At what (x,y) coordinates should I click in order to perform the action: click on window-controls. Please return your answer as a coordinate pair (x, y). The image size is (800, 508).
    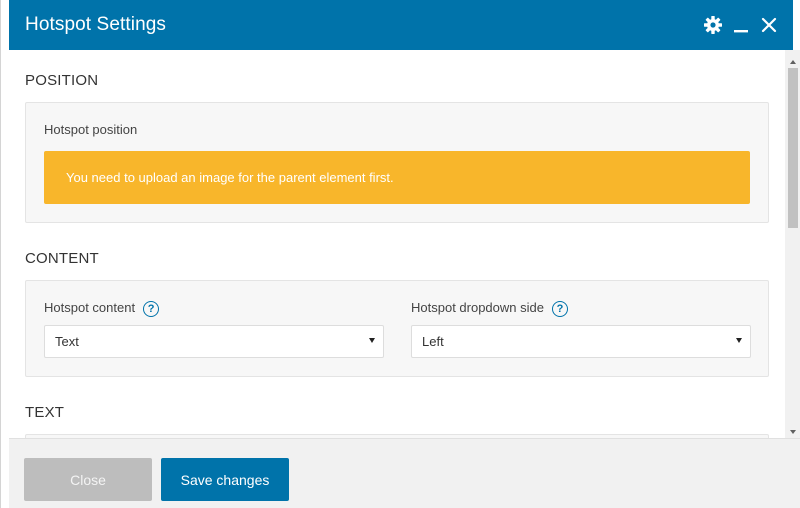
    Looking at the image, I should click on (741, 25).